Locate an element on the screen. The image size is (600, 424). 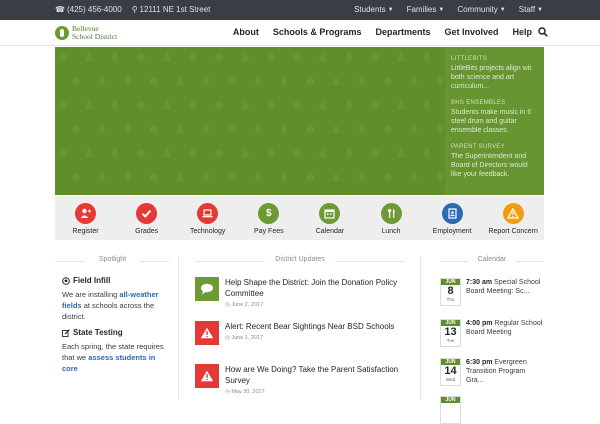
event-time: 7:30 am is located at coordinates (479, 282).